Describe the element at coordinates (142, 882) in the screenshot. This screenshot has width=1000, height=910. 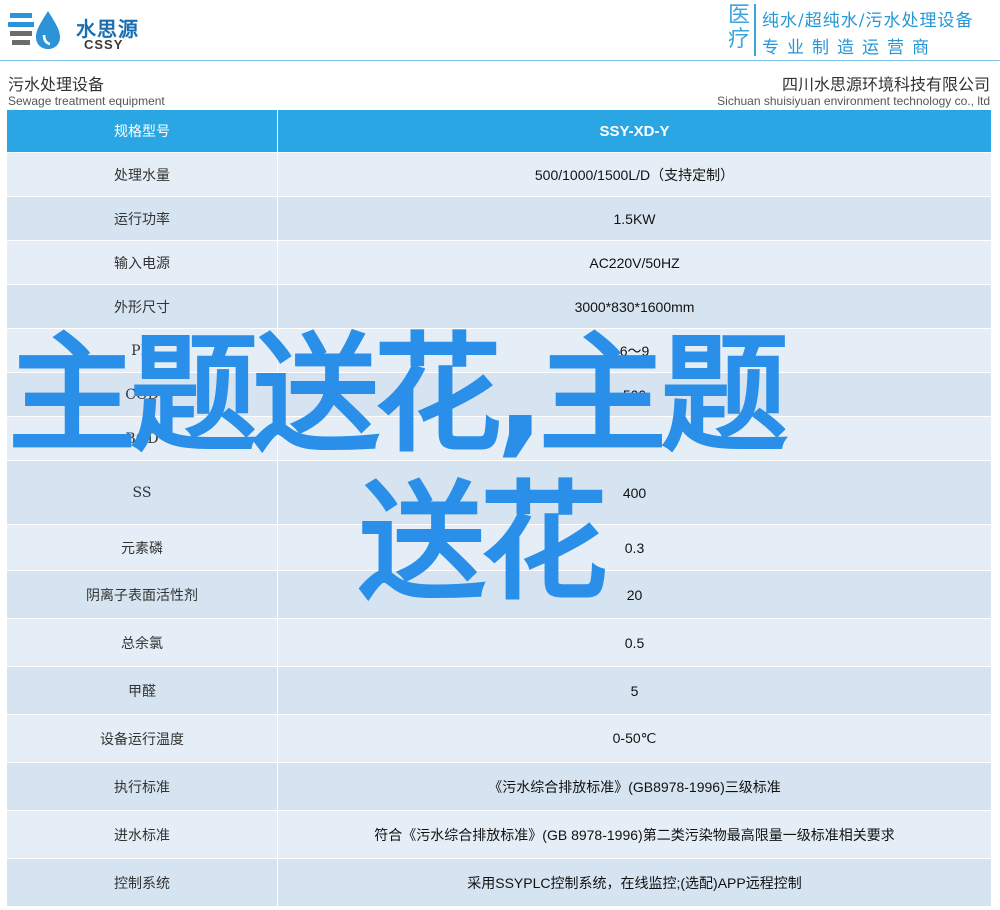
I see `row-label: 控制系统` at that location.